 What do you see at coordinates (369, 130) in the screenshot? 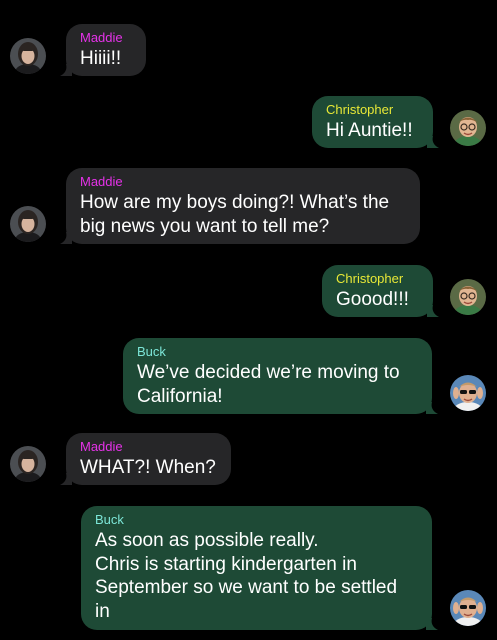
I see `message-text: Hi Auntie!!` at bounding box center [369, 130].